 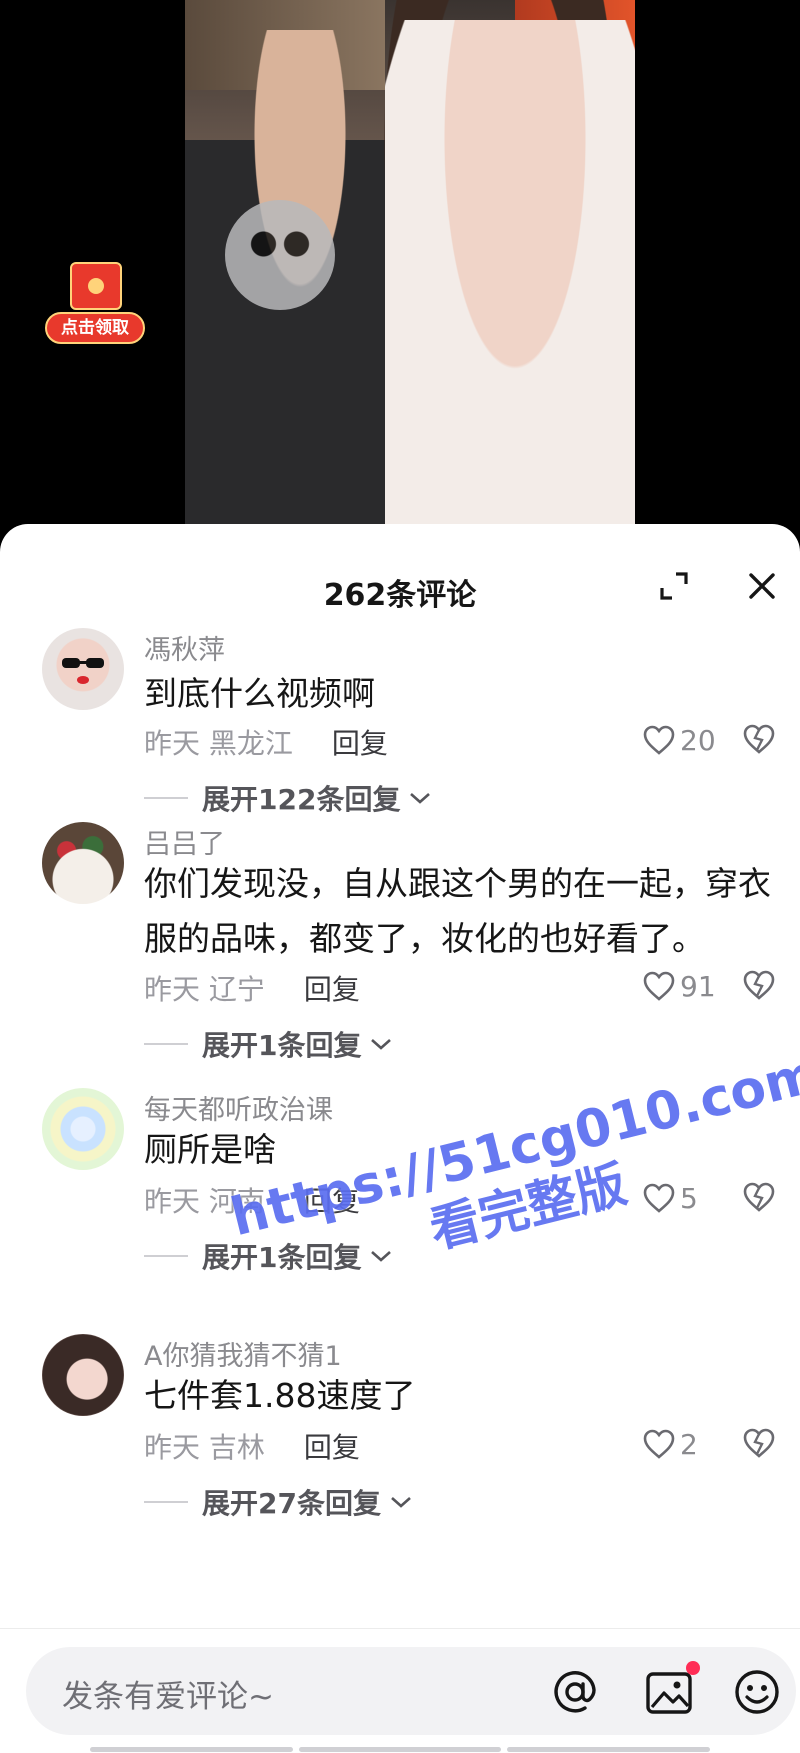 I want to click on like-button: 5, so click(x=670, y=1198).